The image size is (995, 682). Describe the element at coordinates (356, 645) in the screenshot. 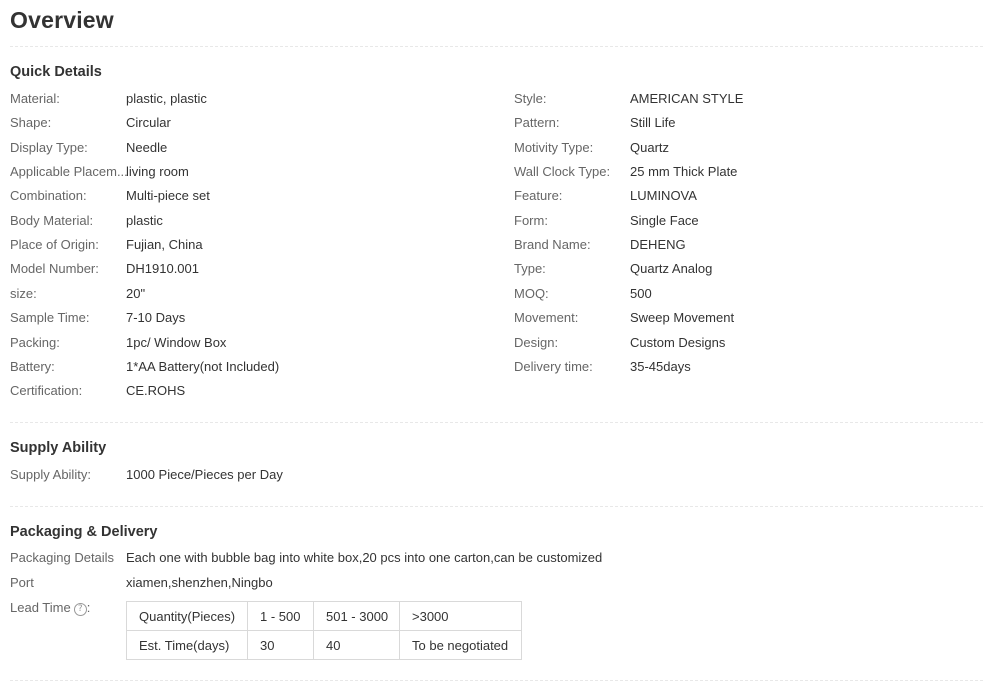

I see `table-cell: 40` at that location.